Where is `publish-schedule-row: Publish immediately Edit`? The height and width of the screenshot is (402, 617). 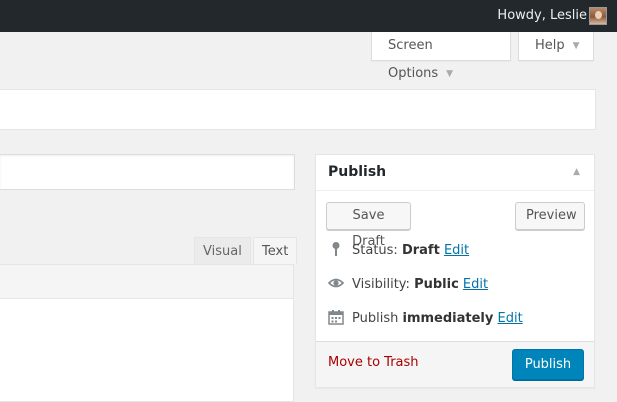 publish-schedule-row: Publish immediately Edit is located at coordinates (425, 319).